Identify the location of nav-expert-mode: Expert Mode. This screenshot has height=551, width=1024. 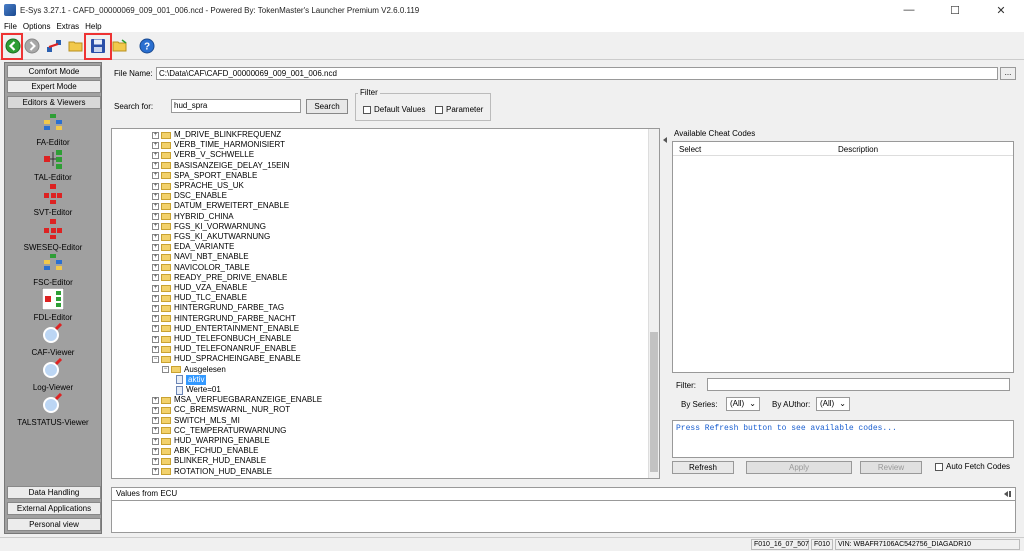
(54, 86).